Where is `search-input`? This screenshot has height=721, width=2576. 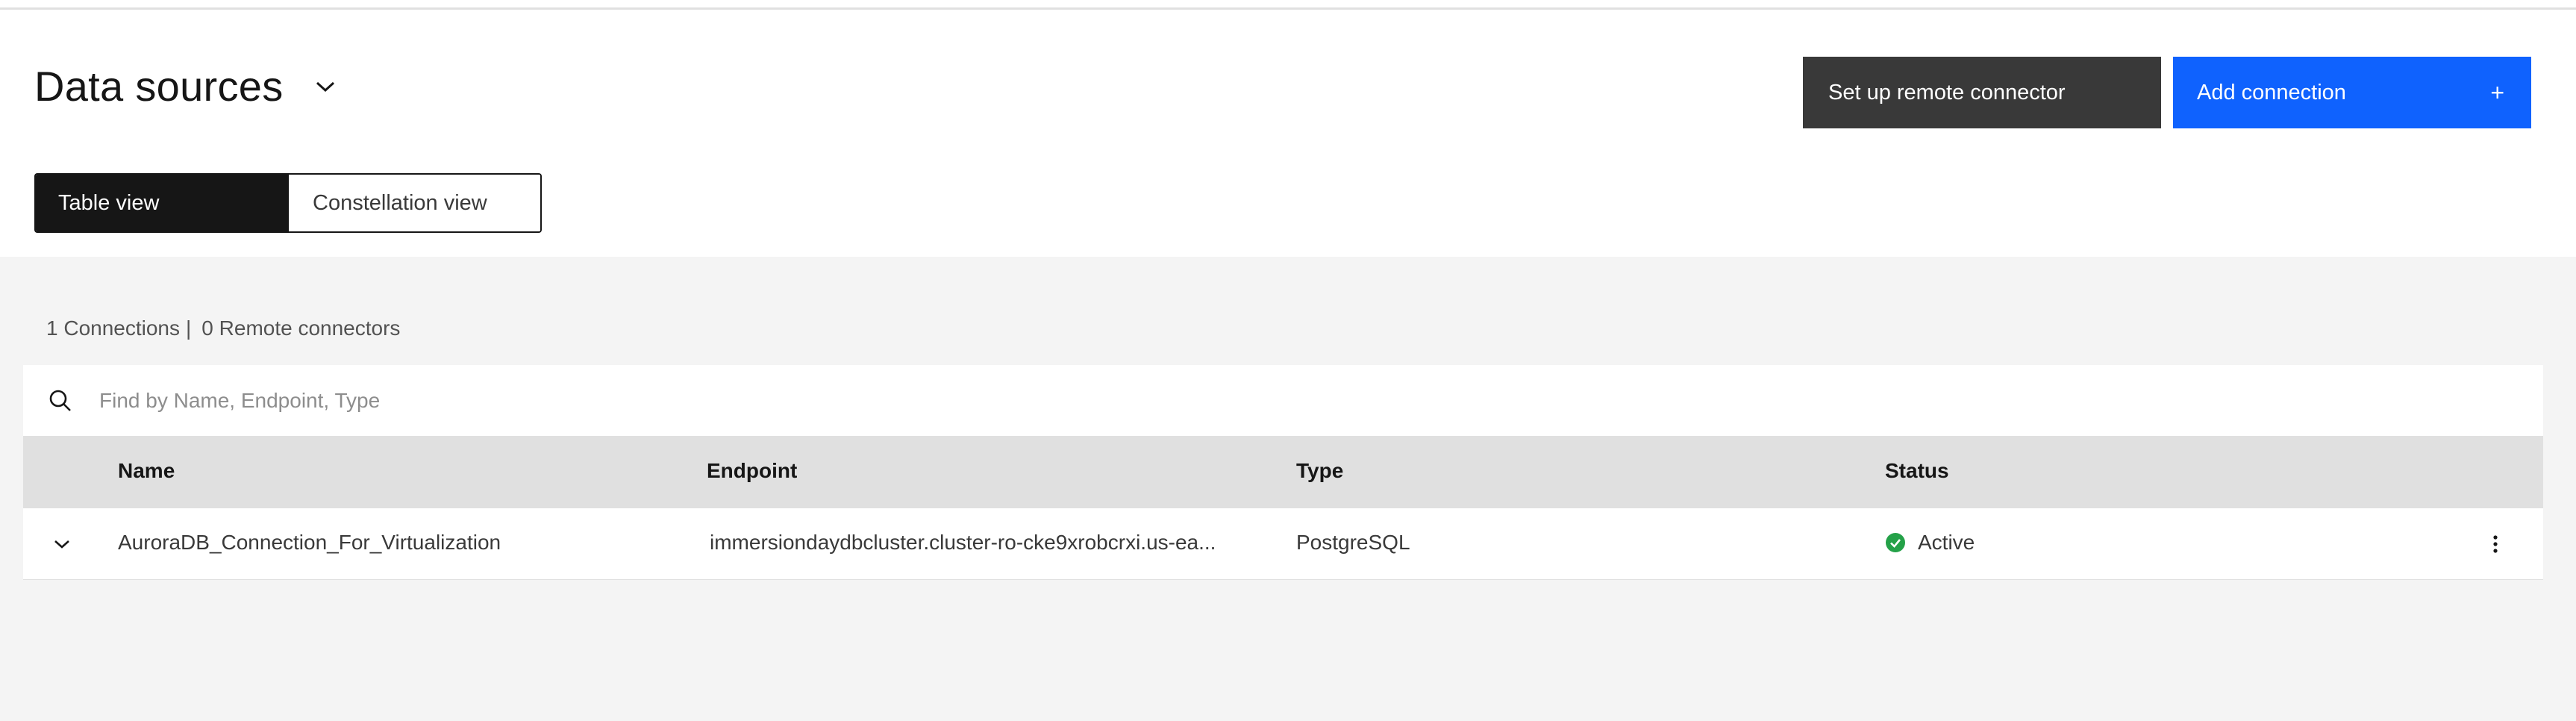 search-input is located at coordinates (770, 401).